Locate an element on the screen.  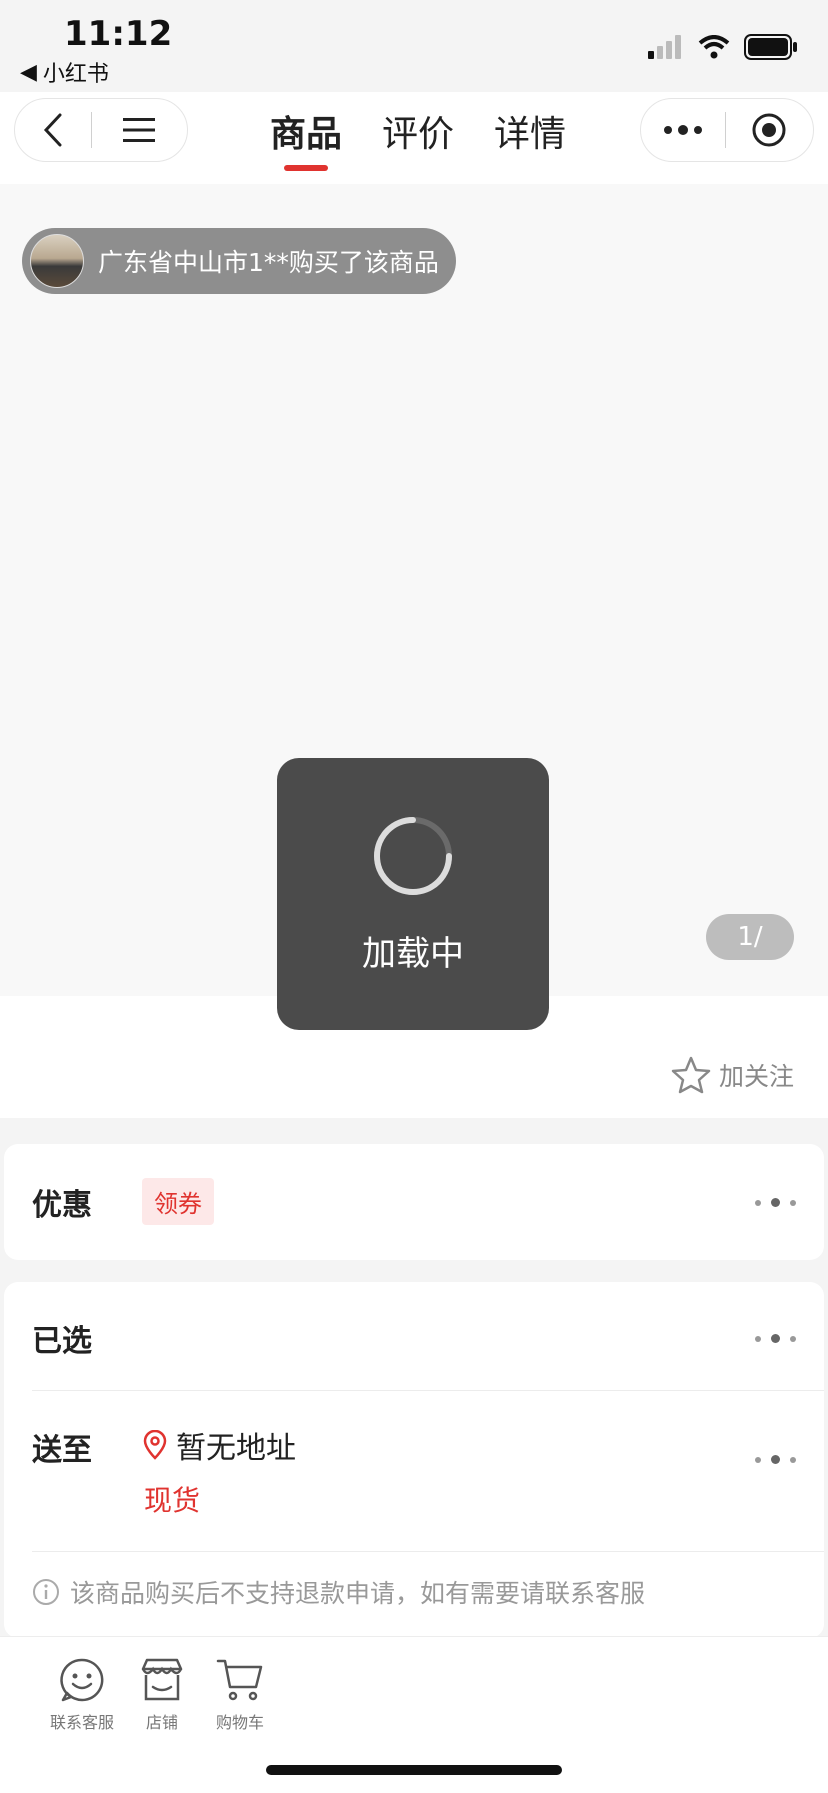
selected-label: 已选 is located at coordinates (62, 1341).